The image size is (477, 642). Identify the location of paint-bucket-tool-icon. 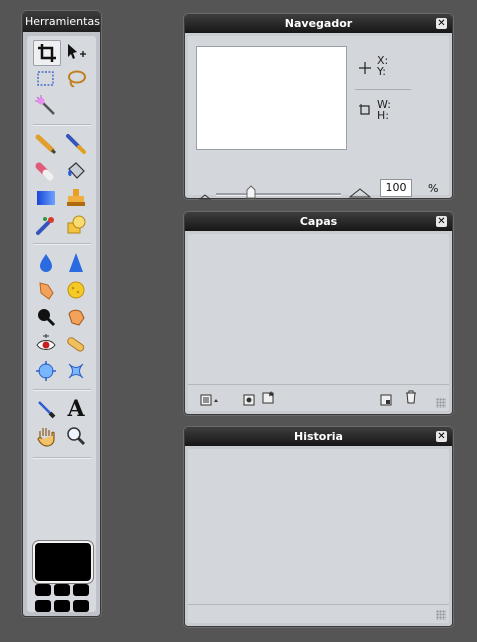
(76, 171).